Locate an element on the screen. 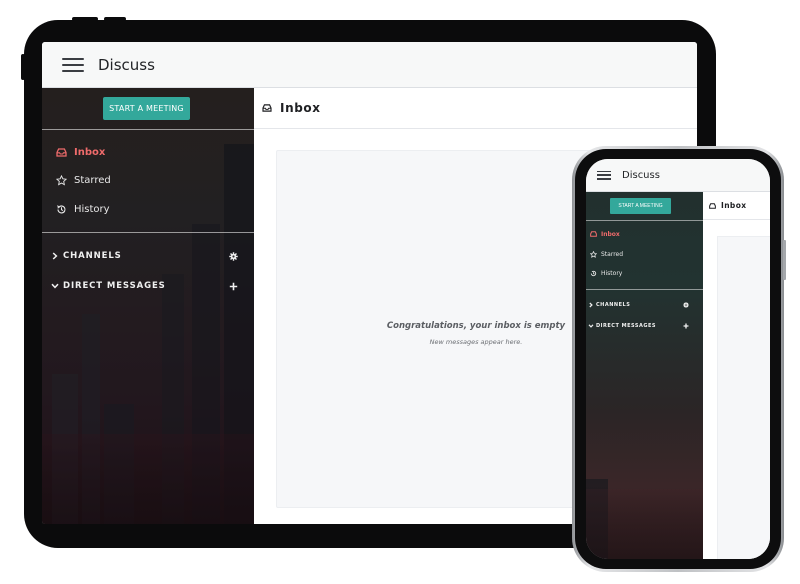  phone-side-button is located at coordinates (784, 260).